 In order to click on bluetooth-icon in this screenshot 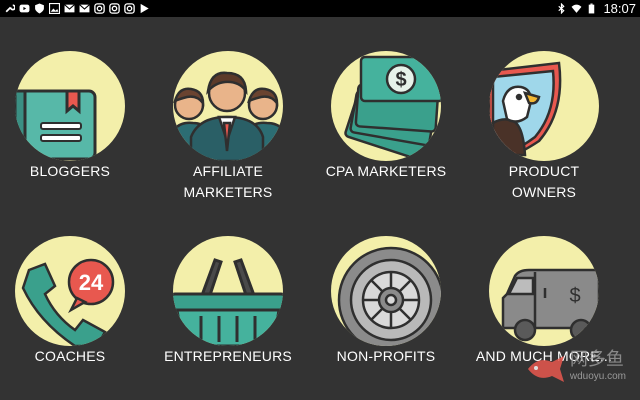, I will do `click(561, 8)`.